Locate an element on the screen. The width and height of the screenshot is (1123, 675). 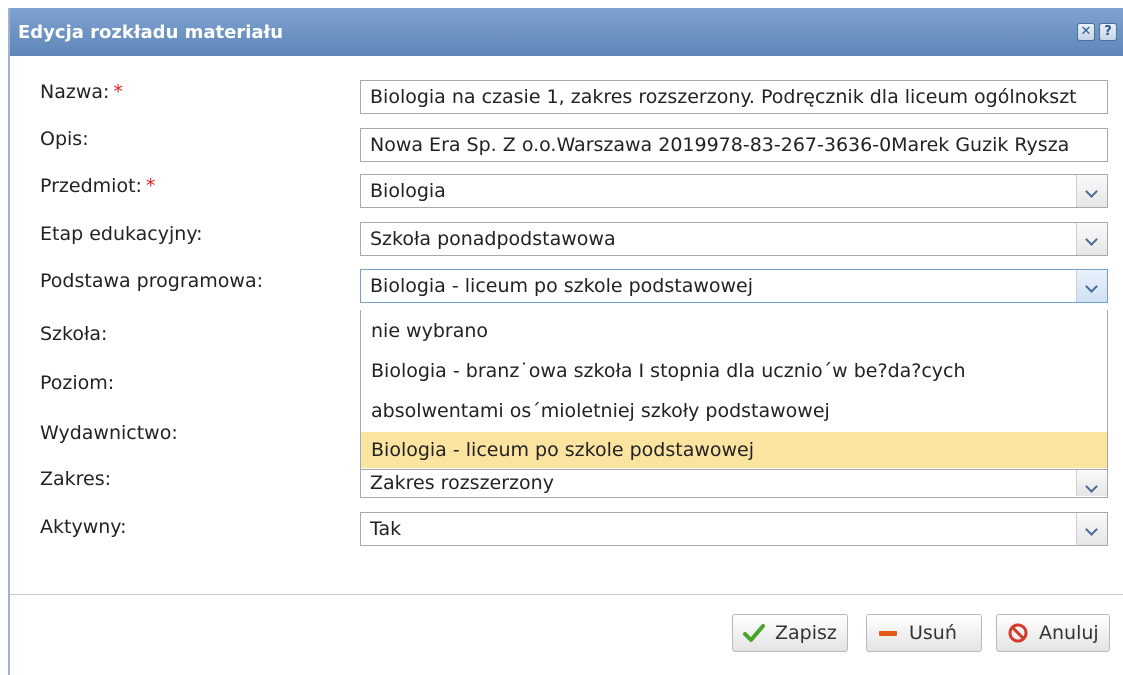
podstawa-value: Biologia - liceum po szkole podstawowej is located at coordinates (562, 286).